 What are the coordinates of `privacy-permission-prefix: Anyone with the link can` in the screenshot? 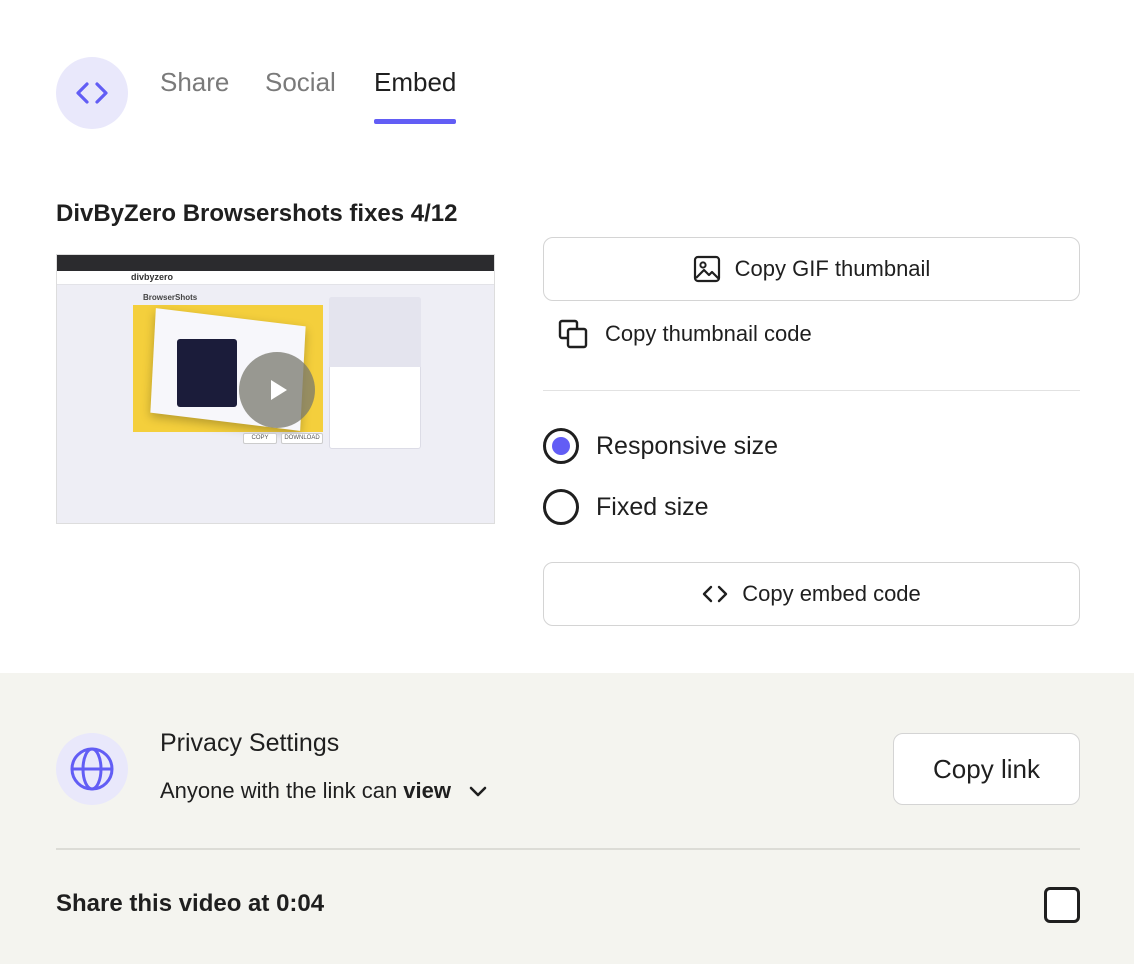 It's located at (279, 790).